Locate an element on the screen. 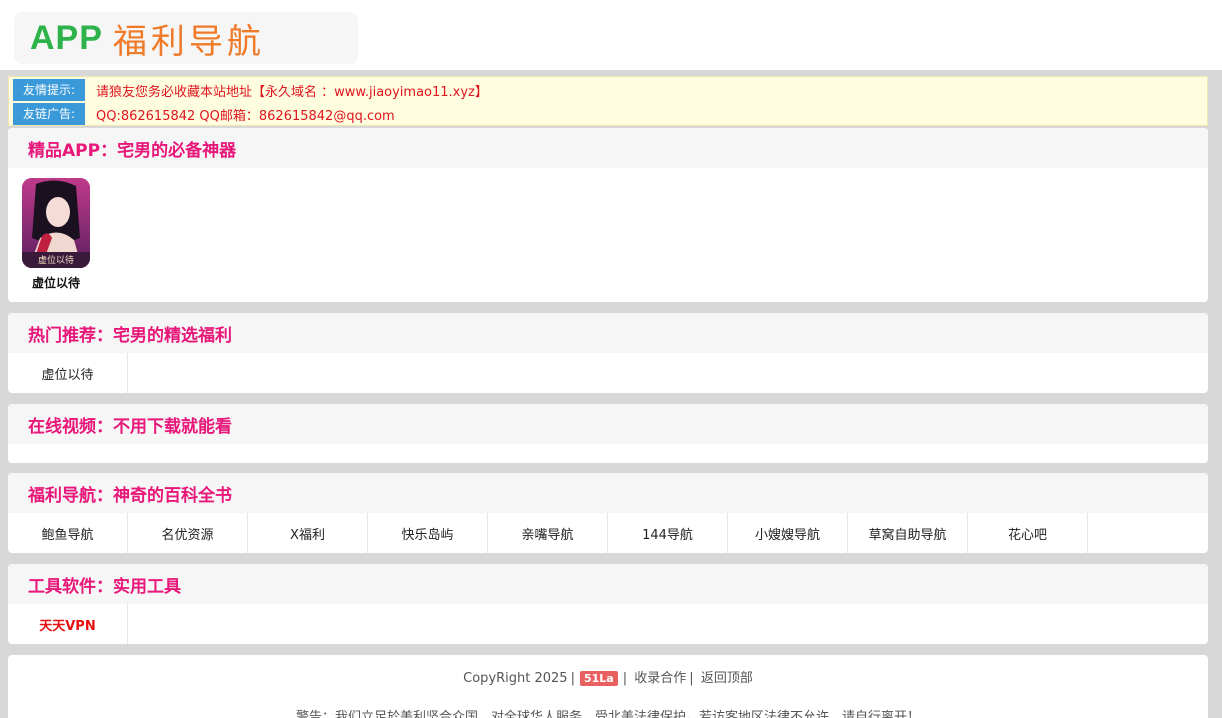 This screenshot has width=1222, height=718. section-apps-title: 精品APP：宅男的必备神器 is located at coordinates (132, 150).